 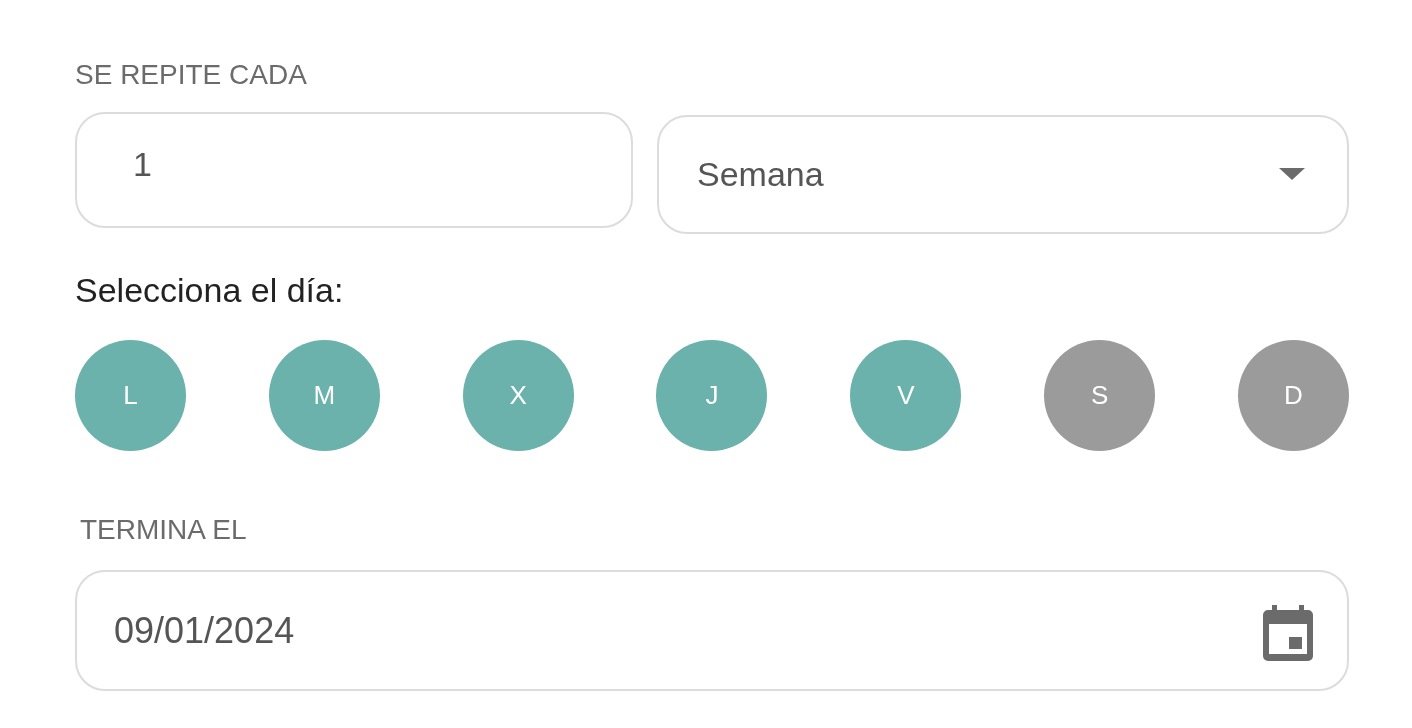 I want to click on interval-field: 1, so click(x=354, y=170).